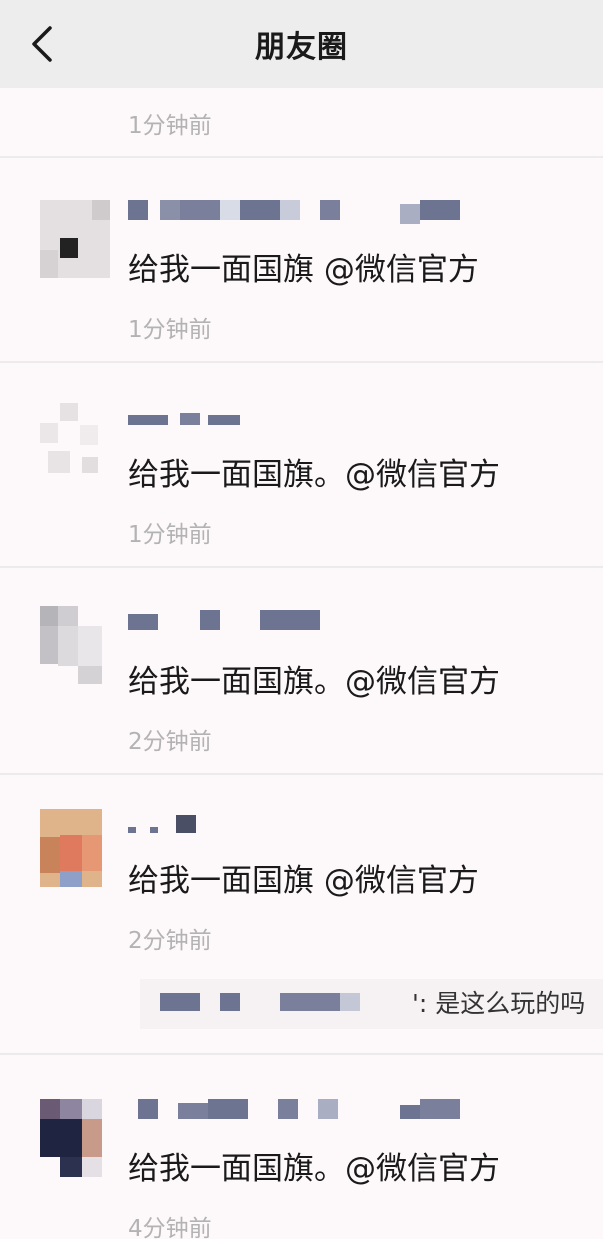 Image resolution: width=603 pixels, height=1239 pixels. Describe the element at coordinates (301, 1147) in the screenshot. I see `post-item: 给我一面国旗。@微信官方 4分钟前` at that location.